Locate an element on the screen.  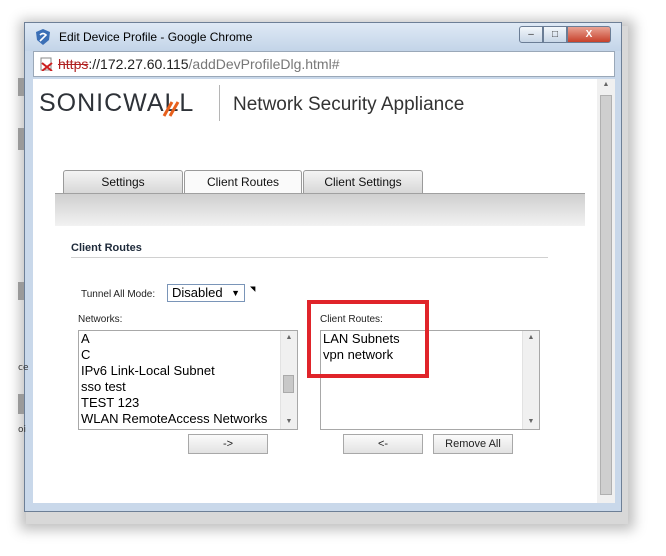
tunnel-all-mode-label: Tunnel All Mode: is located at coordinates (118, 294).